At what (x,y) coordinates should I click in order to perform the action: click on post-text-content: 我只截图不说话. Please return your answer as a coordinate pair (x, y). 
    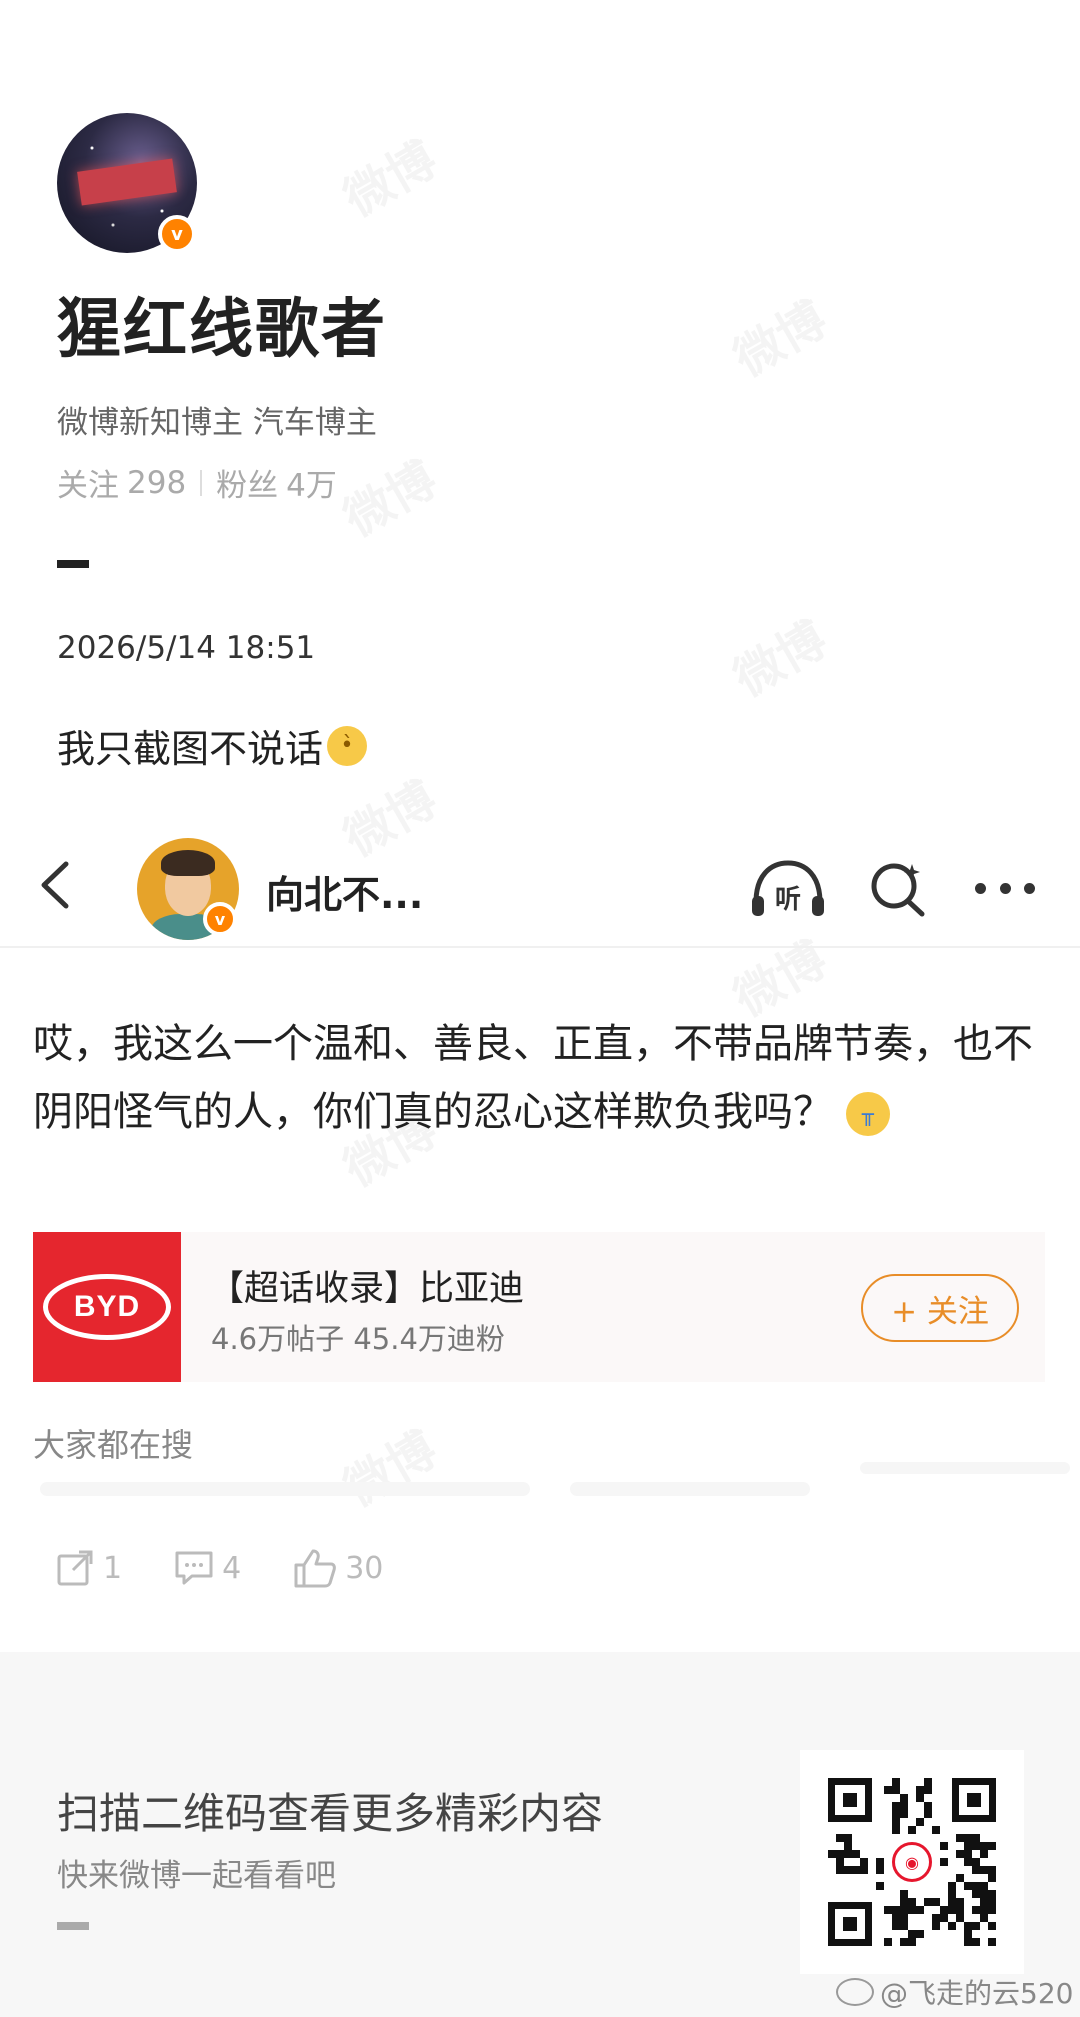
    Looking at the image, I should click on (190, 749).